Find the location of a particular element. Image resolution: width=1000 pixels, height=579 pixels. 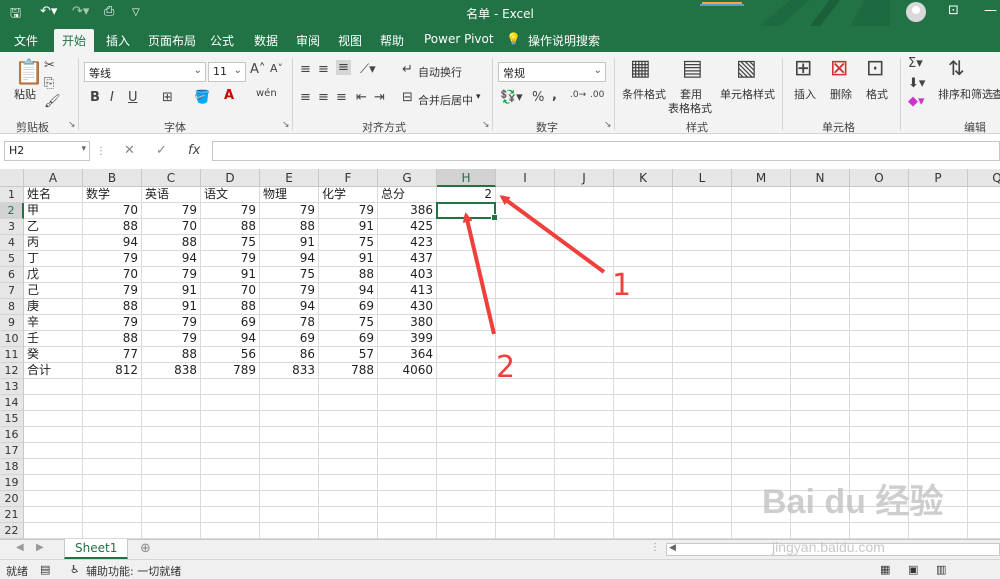

column-header: A is located at coordinates (53, 178).